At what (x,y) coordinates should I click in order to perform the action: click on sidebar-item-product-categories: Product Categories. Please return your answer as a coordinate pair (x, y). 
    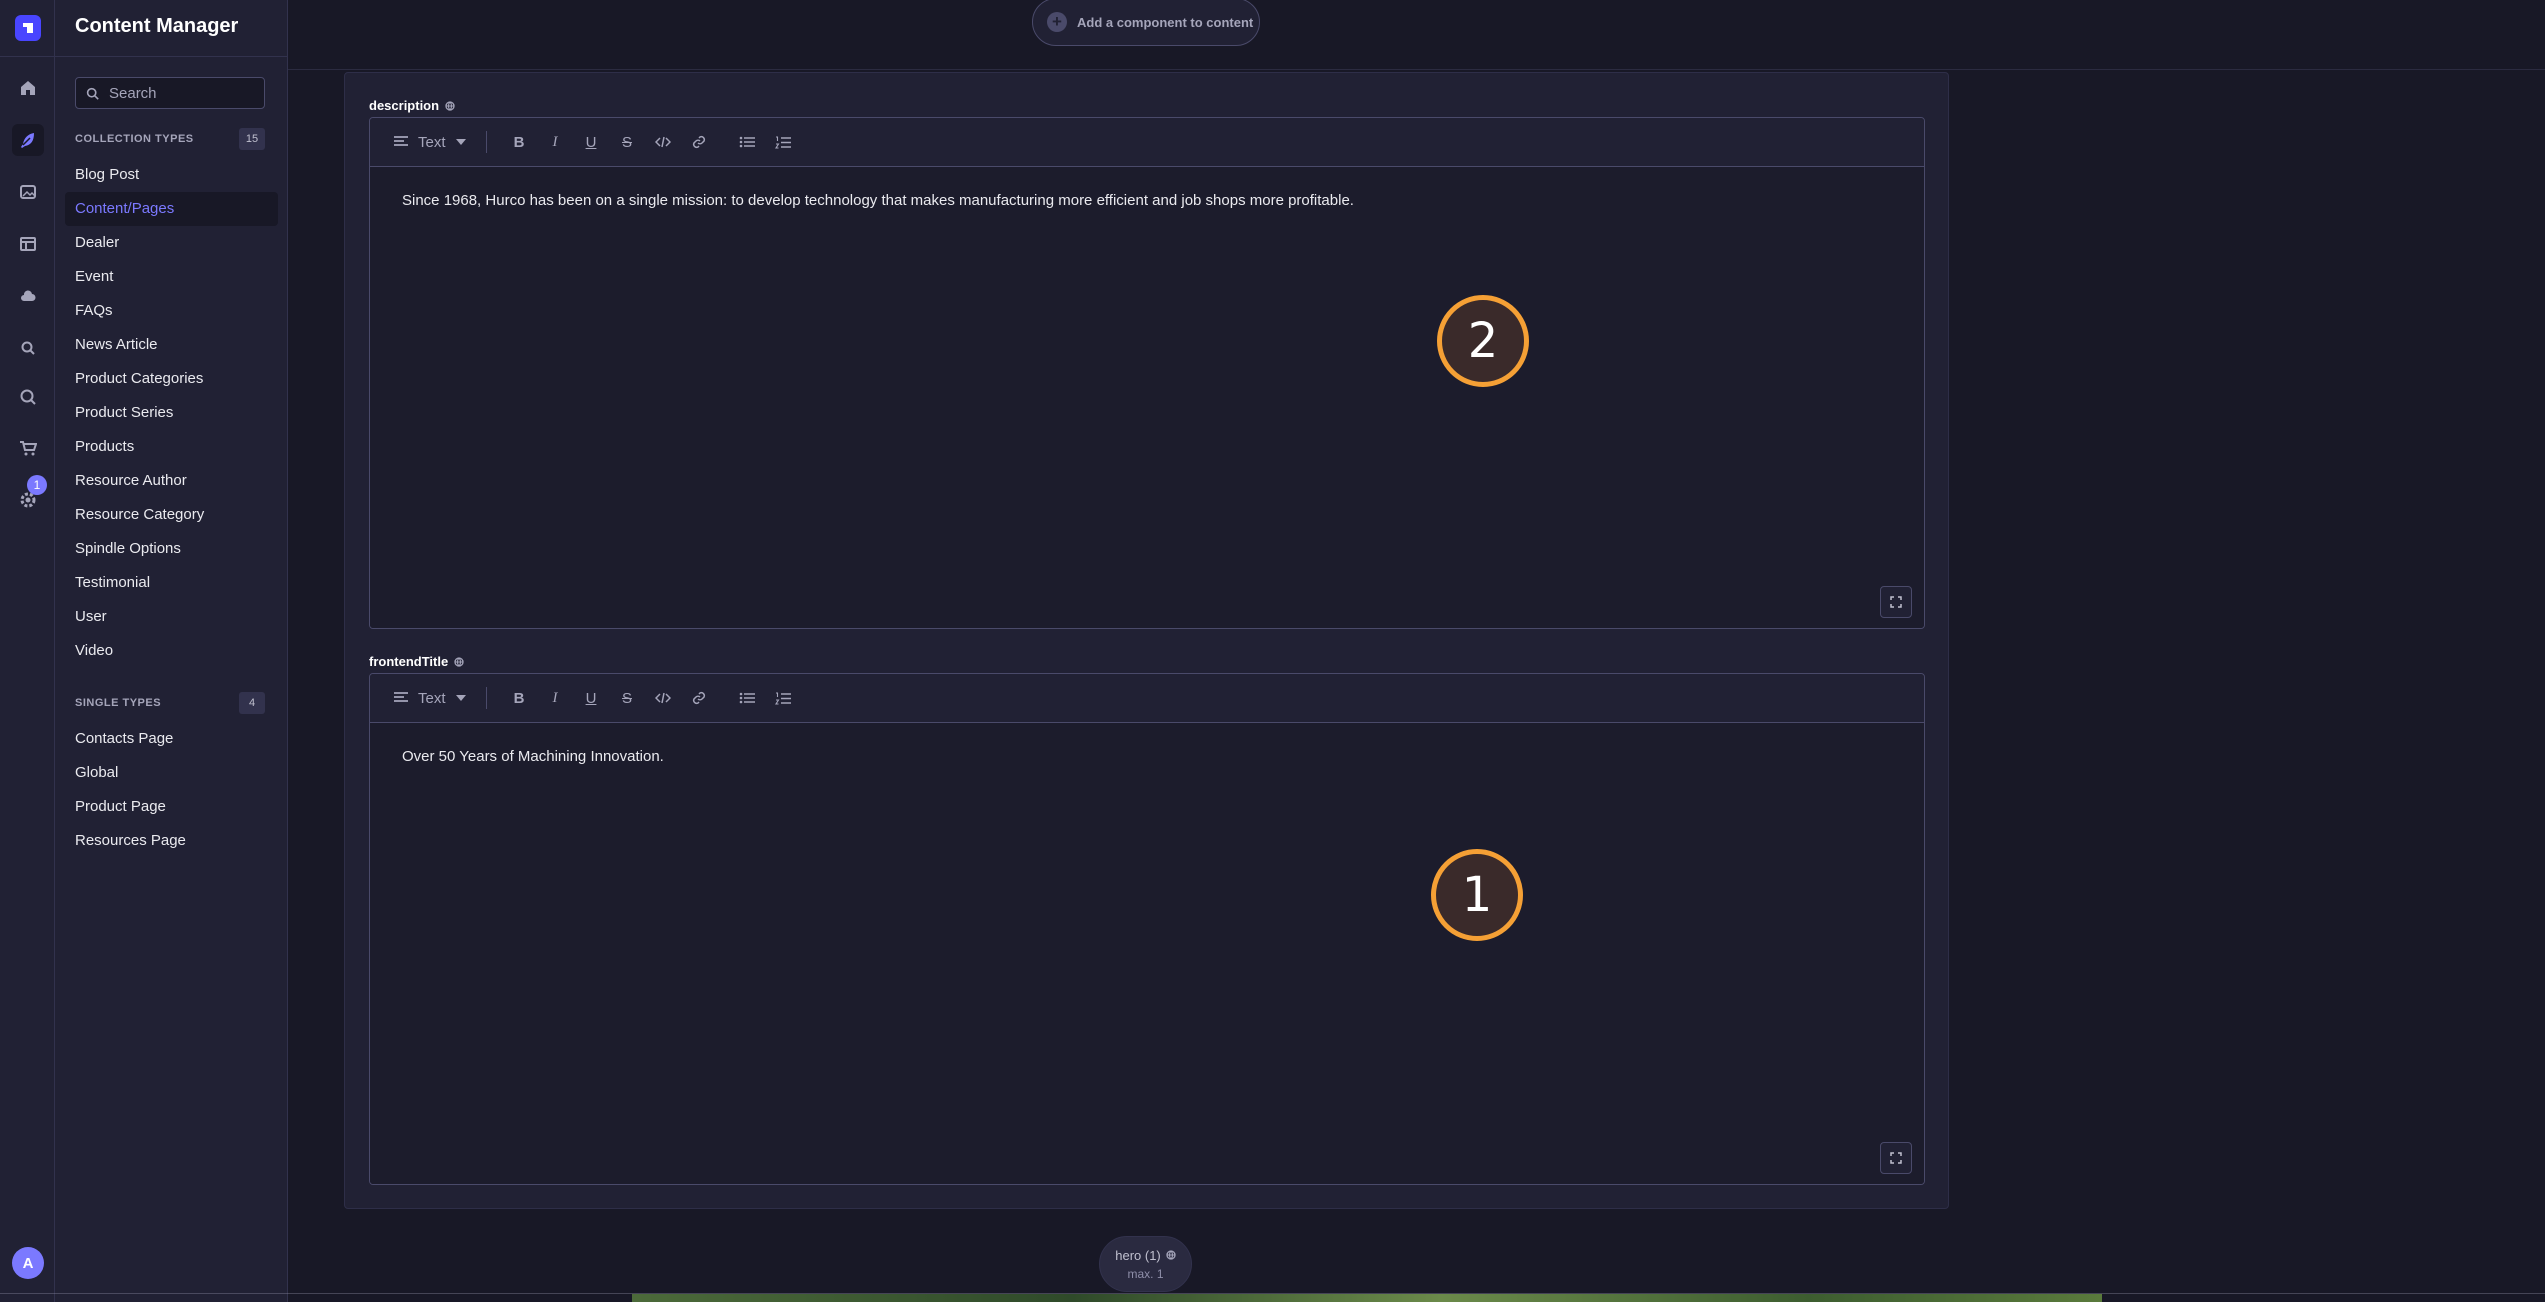
    Looking at the image, I should click on (171, 379).